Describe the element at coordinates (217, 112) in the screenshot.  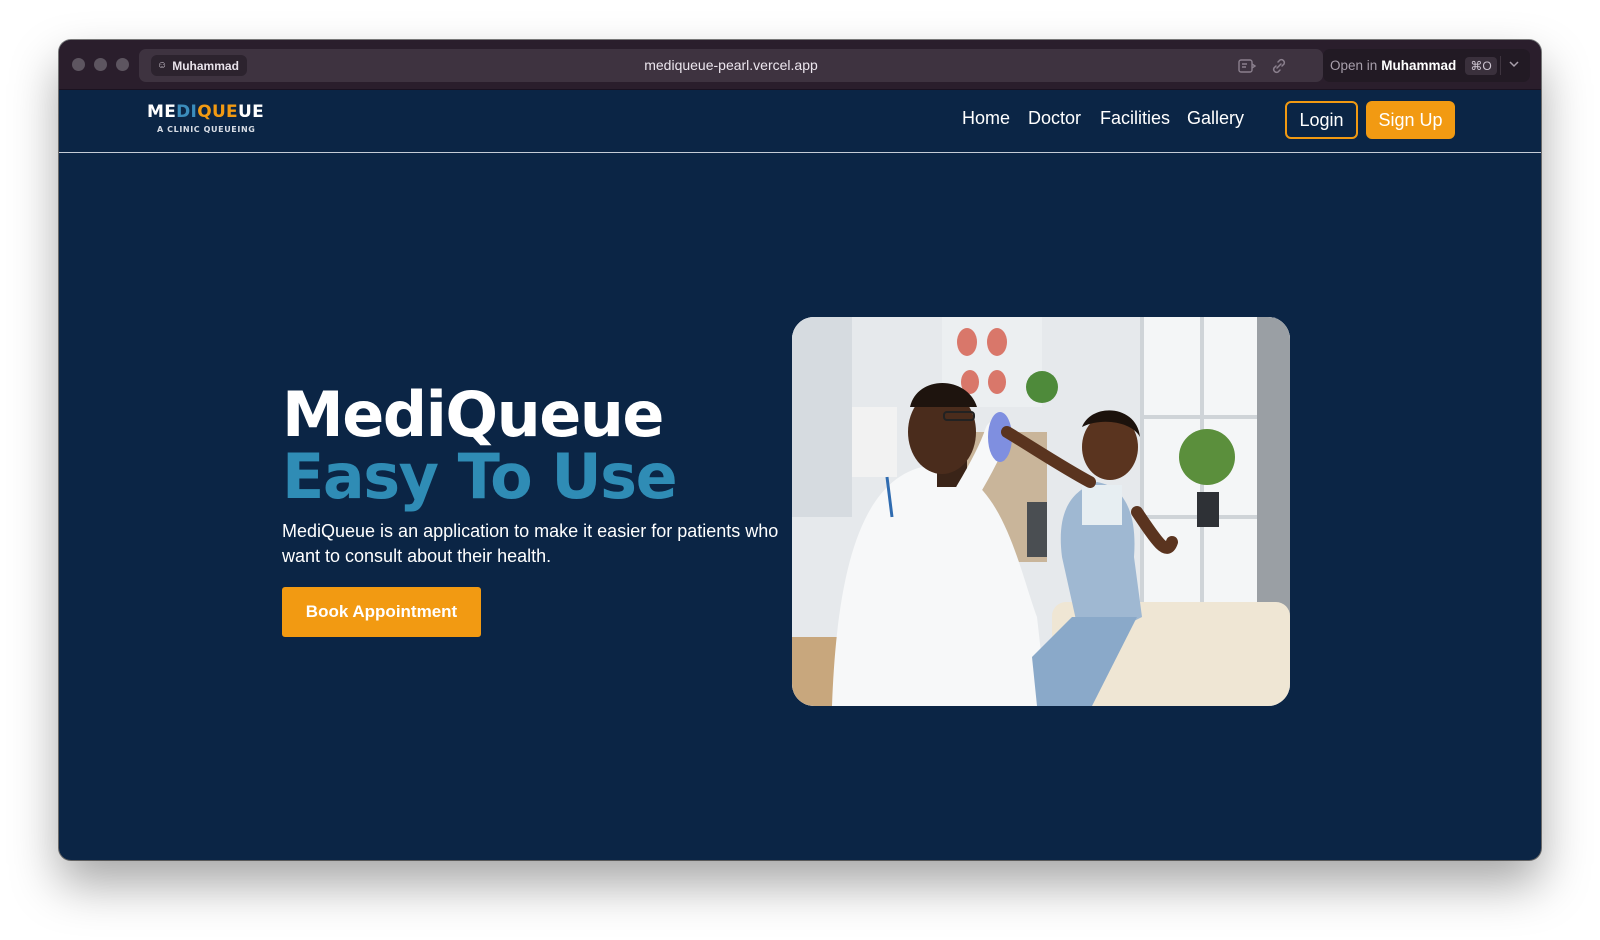
I see `logo-part-que: QUE` at that location.